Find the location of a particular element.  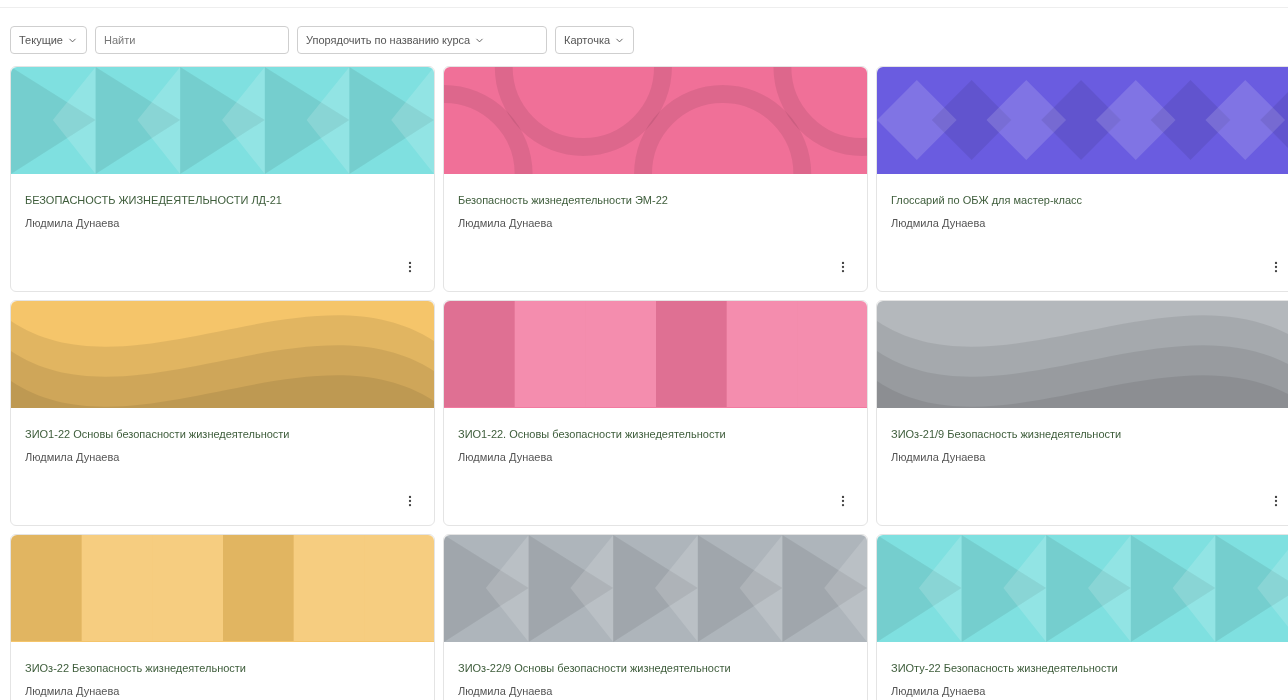

course-title: ЗИОз-22 Безопасность жизнедеятельности is located at coordinates (222, 668).